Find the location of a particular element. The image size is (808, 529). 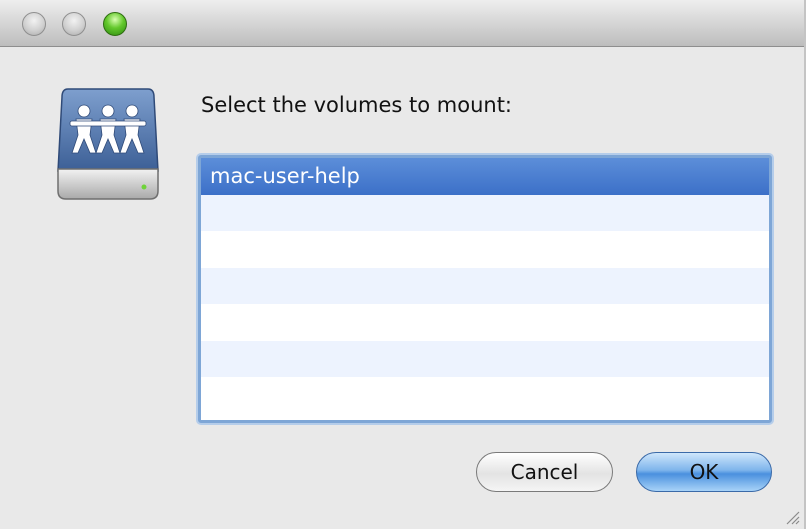

network-share-icon is located at coordinates (108, 144).